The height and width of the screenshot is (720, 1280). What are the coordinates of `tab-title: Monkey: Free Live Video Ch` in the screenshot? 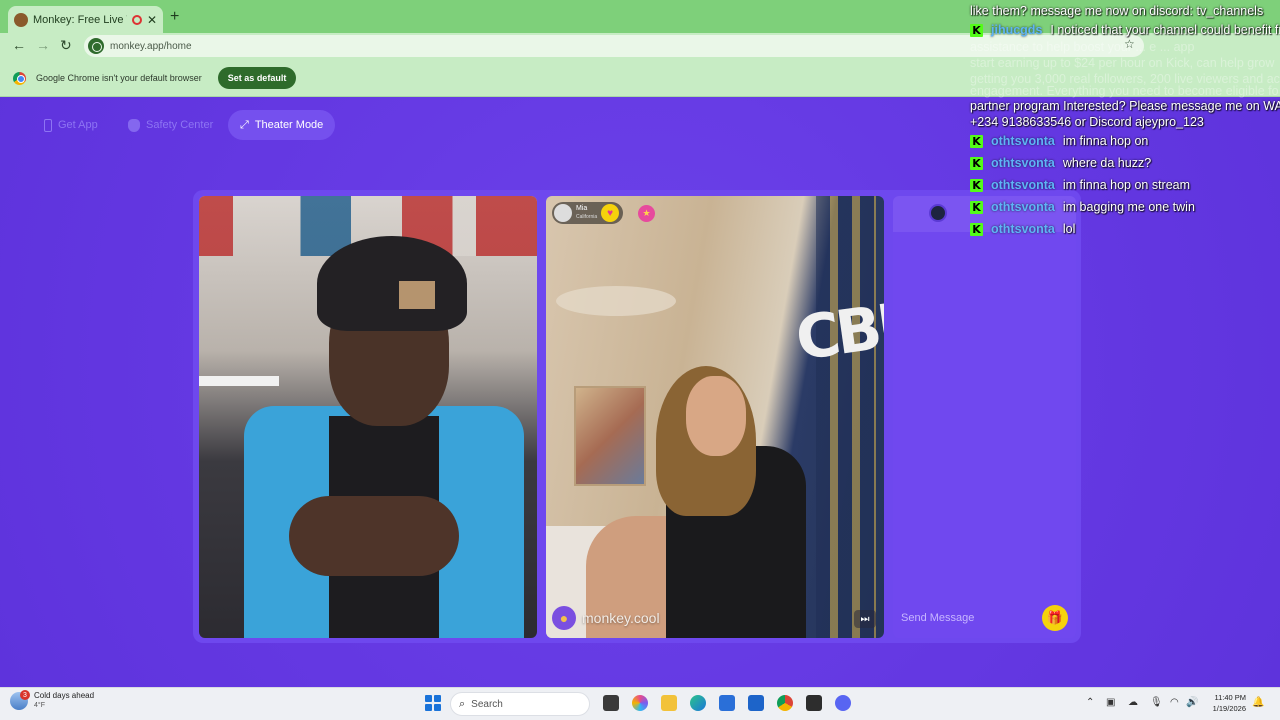 It's located at (80, 19).